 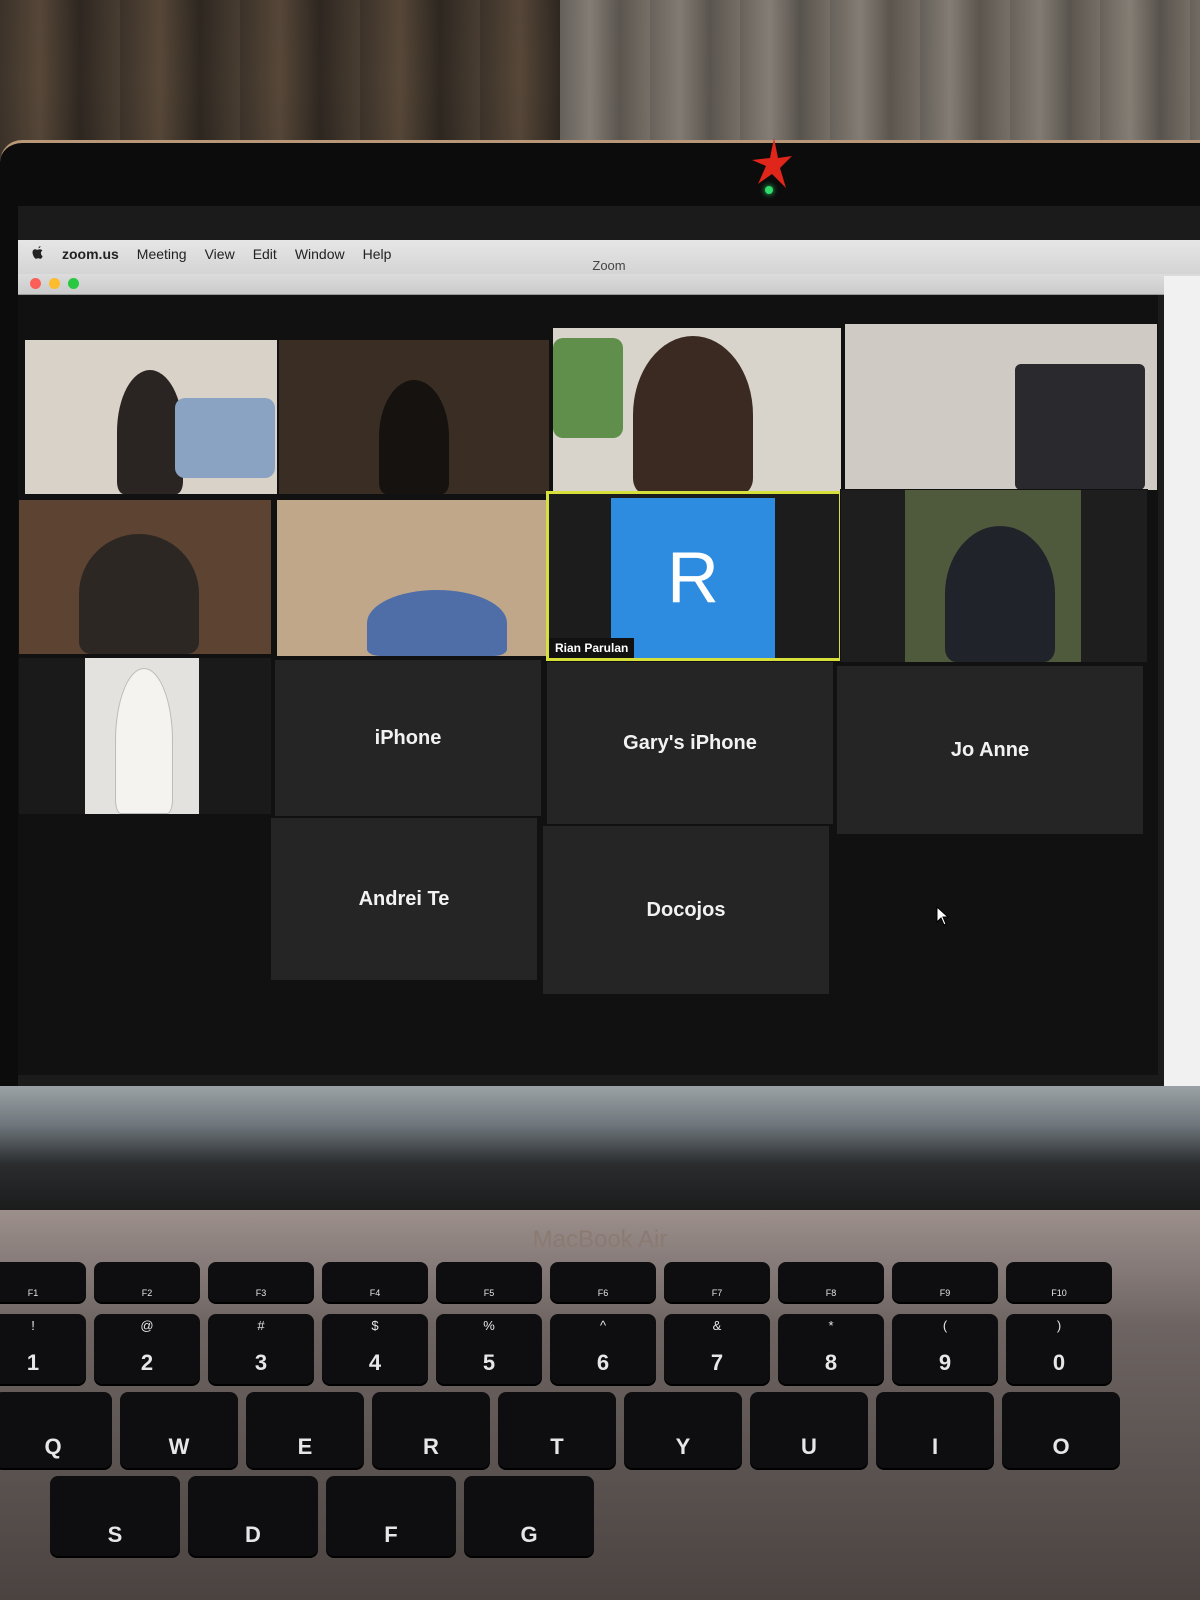 I want to click on close-window-button, so click(x=35, y=283).